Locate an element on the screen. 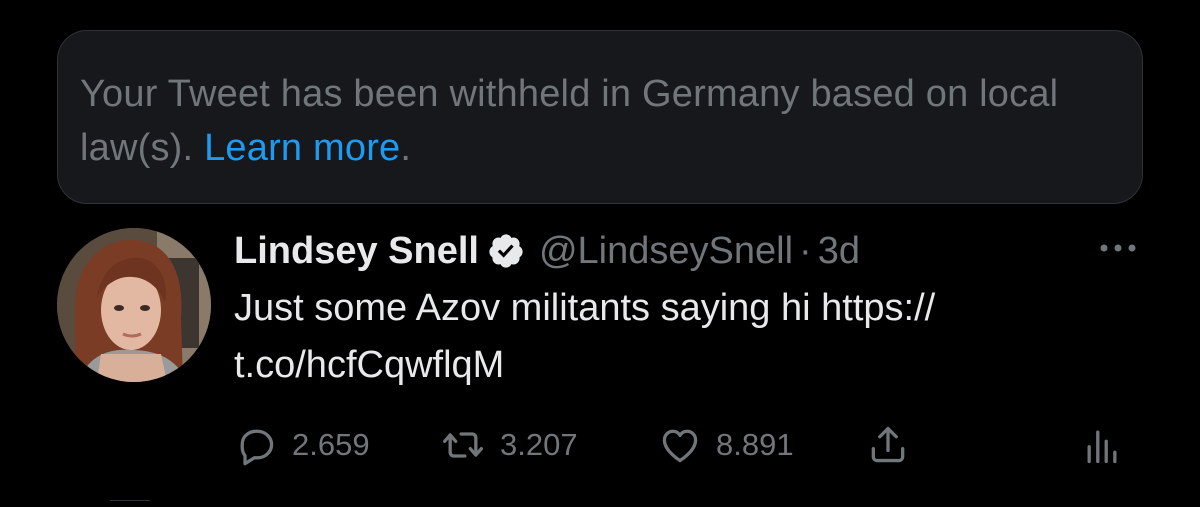  reply-icon is located at coordinates (257, 447).